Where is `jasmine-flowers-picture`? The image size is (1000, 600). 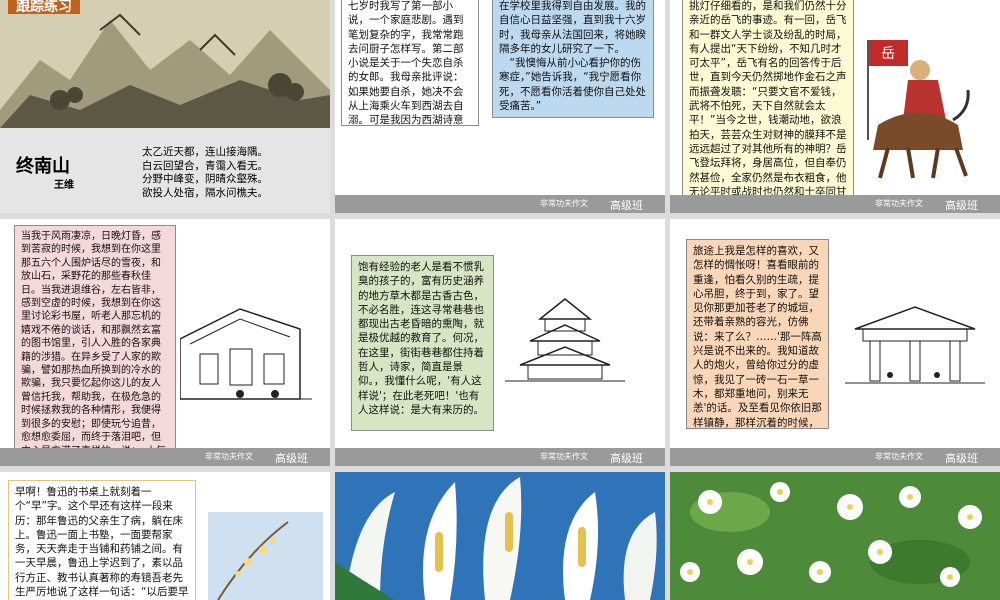 jasmine-flowers-picture is located at coordinates (835, 536).